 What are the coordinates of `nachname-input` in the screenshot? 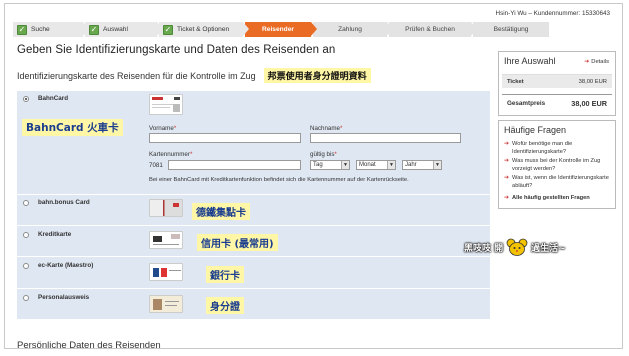 It's located at (385, 138).